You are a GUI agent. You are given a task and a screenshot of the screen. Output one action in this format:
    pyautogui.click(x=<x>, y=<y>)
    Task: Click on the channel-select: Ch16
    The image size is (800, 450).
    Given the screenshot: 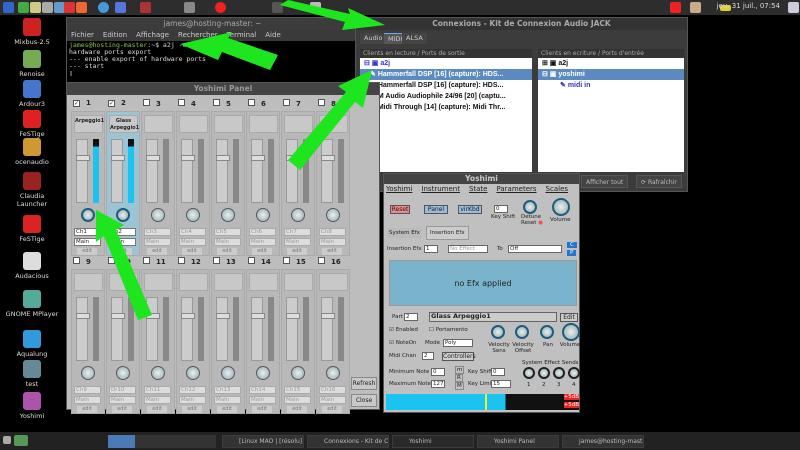 What is the action you would take?
    pyautogui.click(x=332, y=390)
    